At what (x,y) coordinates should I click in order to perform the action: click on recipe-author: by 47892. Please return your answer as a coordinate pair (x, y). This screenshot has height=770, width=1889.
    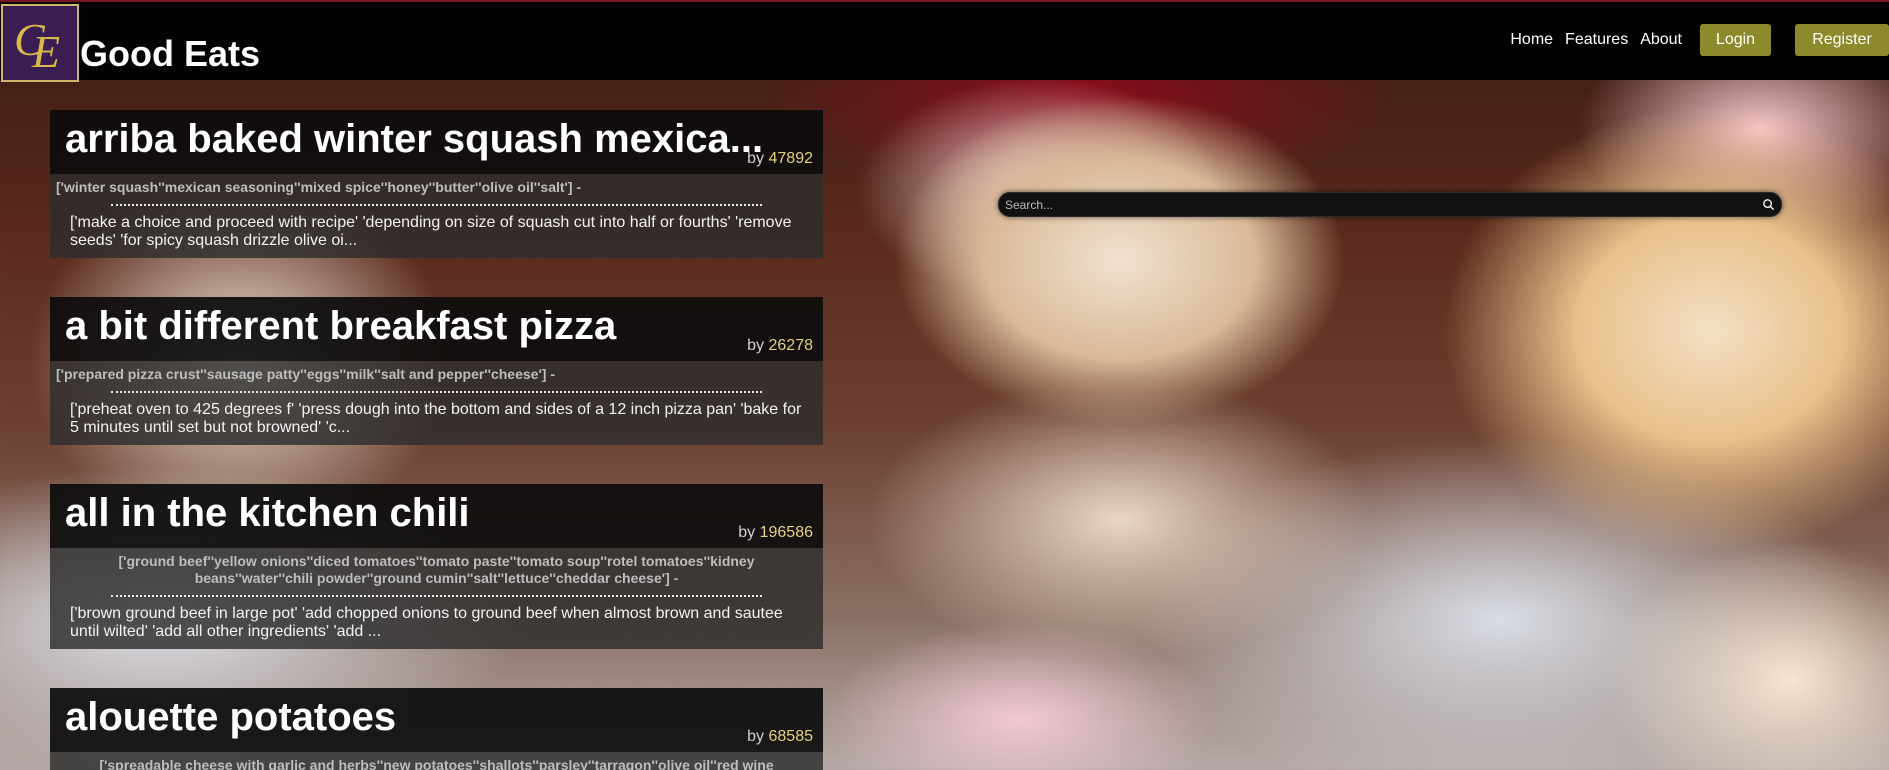
    Looking at the image, I should click on (780, 159).